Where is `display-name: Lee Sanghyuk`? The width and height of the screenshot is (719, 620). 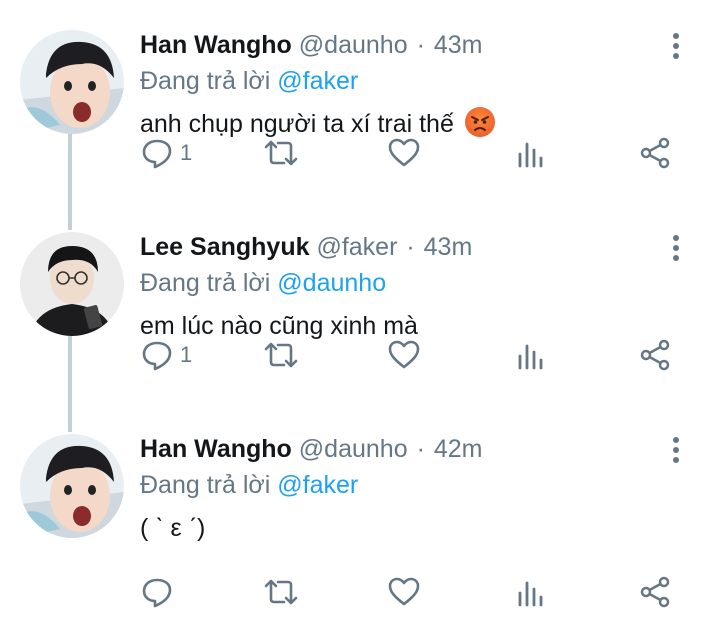
display-name: Lee Sanghyuk is located at coordinates (225, 247).